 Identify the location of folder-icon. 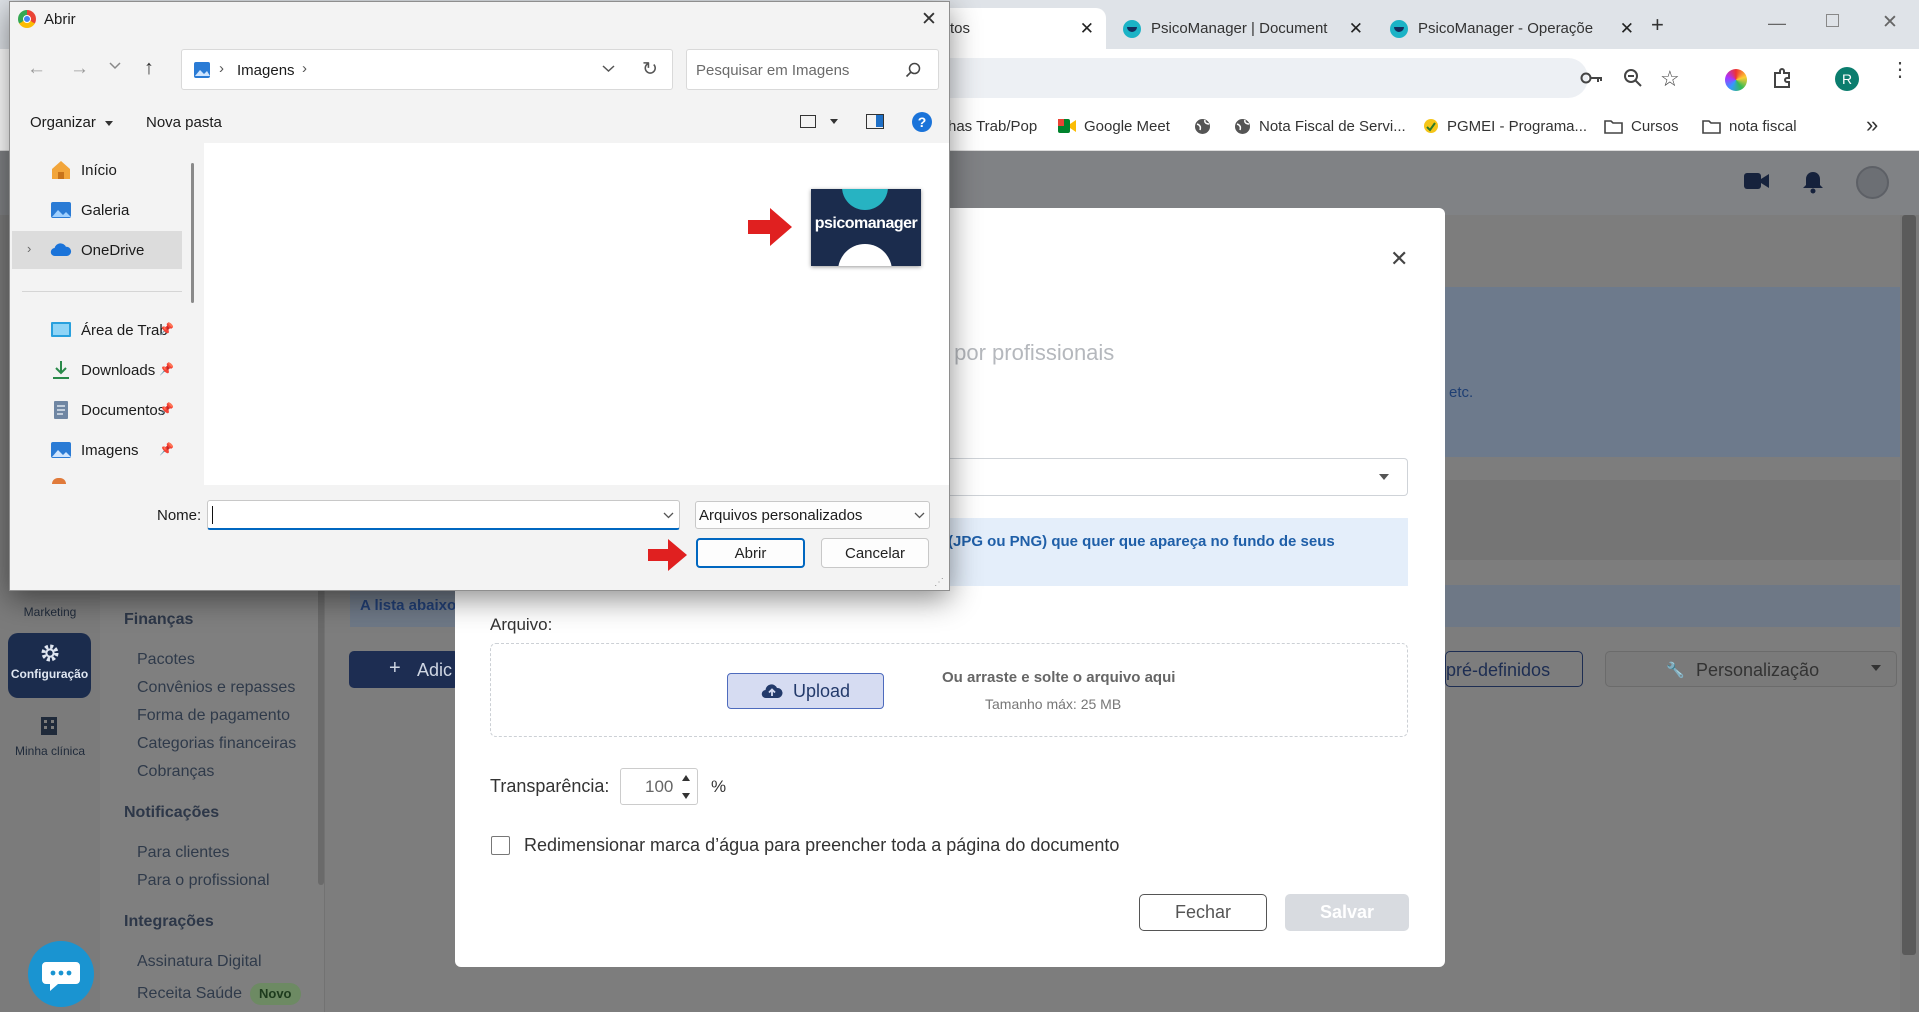
(1711, 126).